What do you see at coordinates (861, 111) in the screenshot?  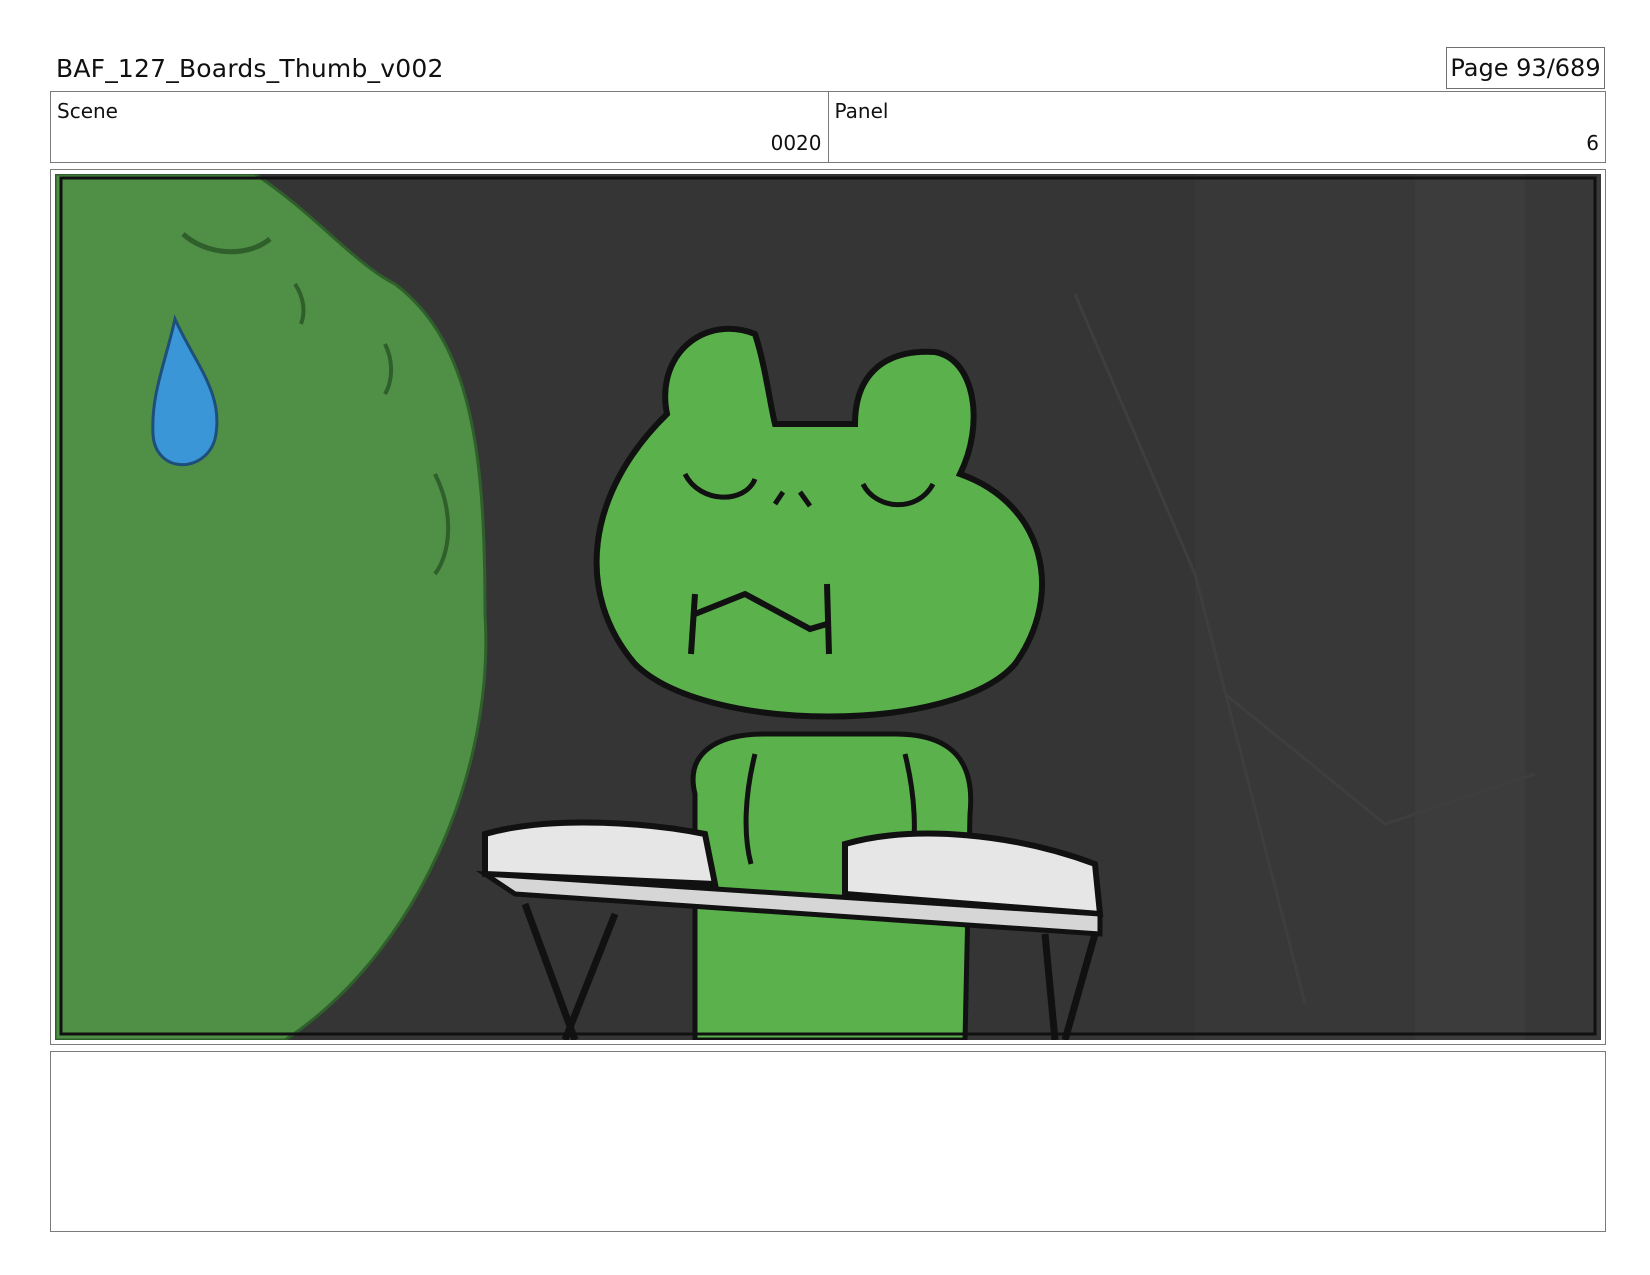 I see `panel-label: Panel` at bounding box center [861, 111].